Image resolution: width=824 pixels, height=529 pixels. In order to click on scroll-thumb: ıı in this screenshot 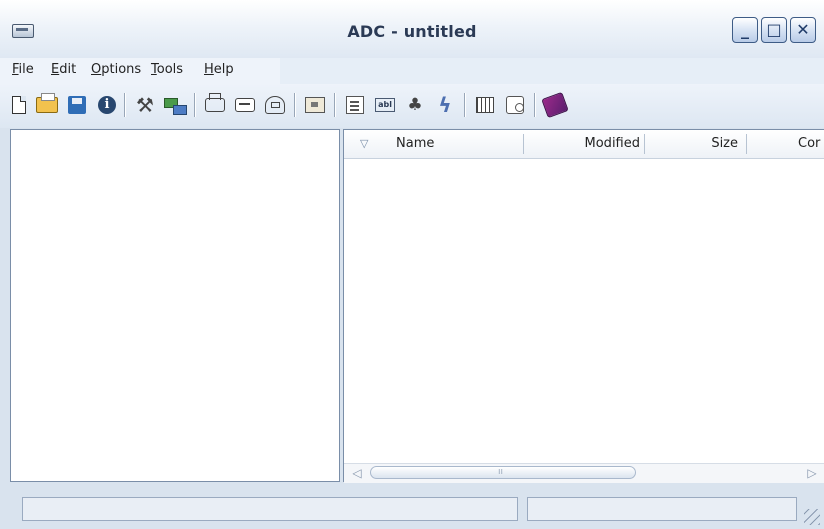, I will do `click(503, 472)`.